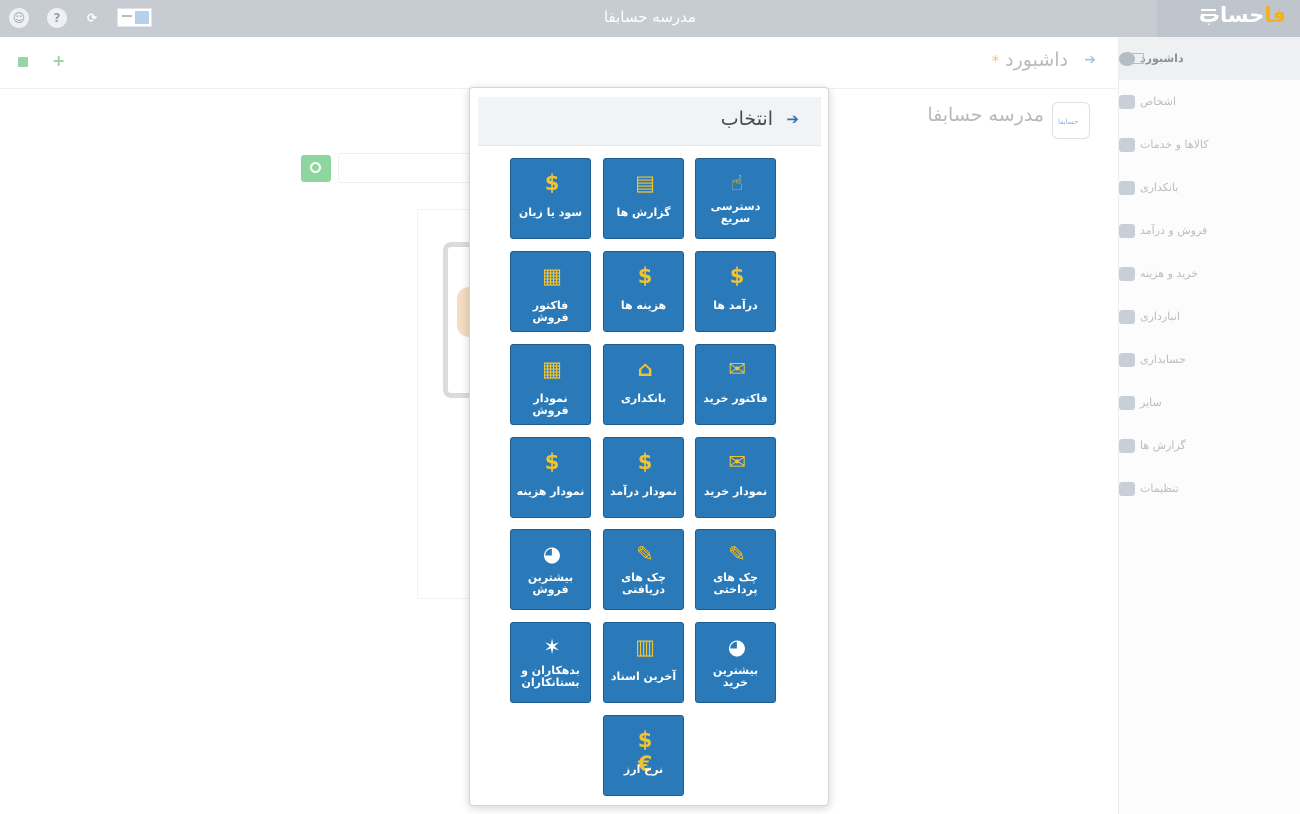 The image size is (1300, 814). Describe the element at coordinates (550, 676) in the screenshot. I see `tile-label: بدهکاران و بستانکاران` at that location.